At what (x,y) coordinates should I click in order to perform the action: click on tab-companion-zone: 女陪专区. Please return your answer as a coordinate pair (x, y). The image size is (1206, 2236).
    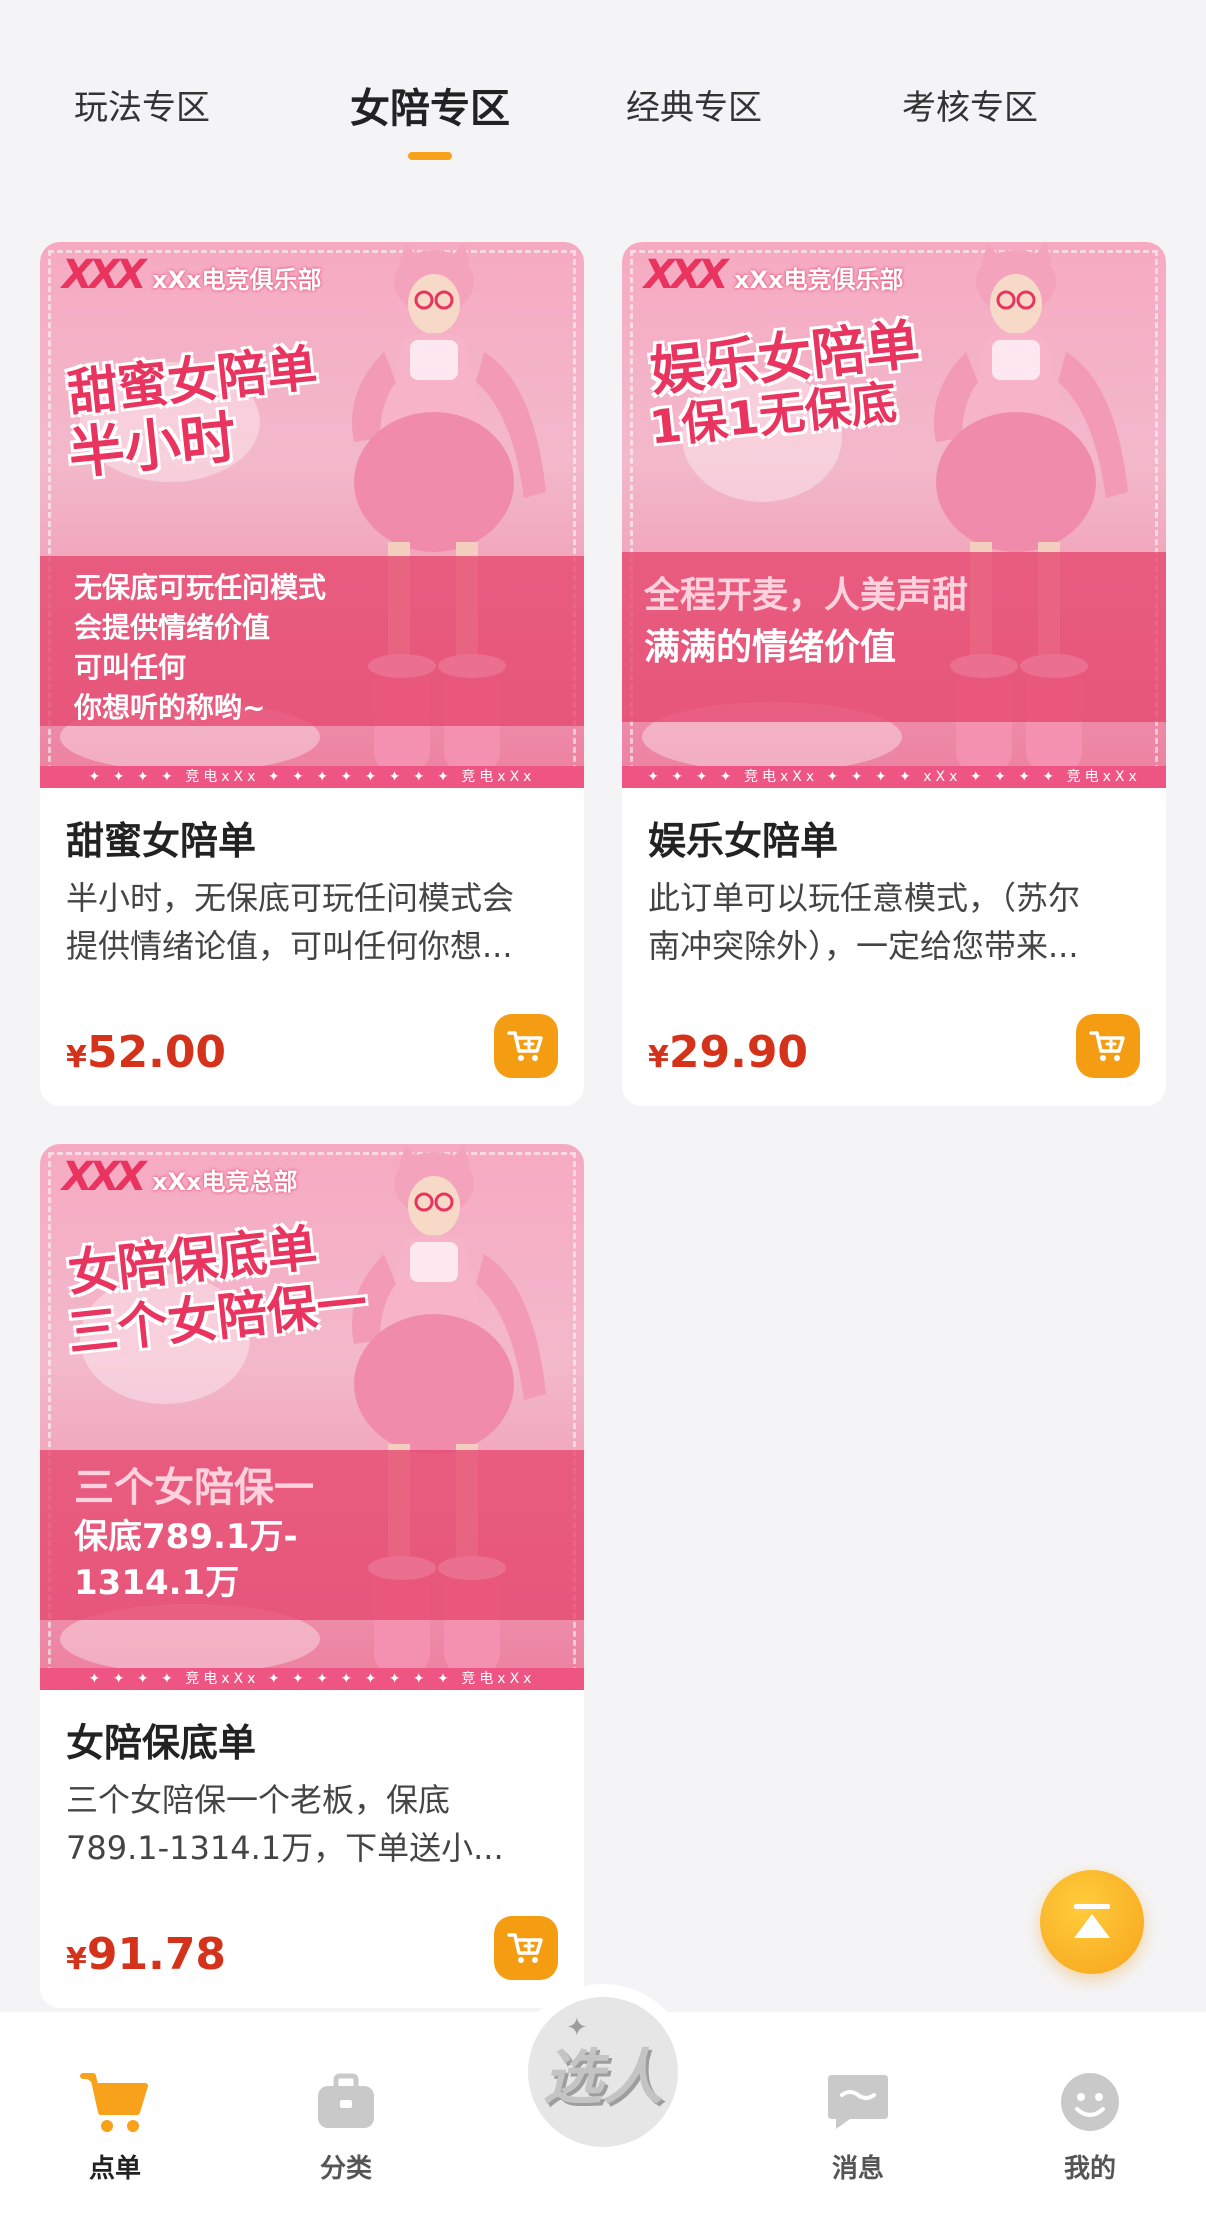
    Looking at the image, I should click on (430, 118).